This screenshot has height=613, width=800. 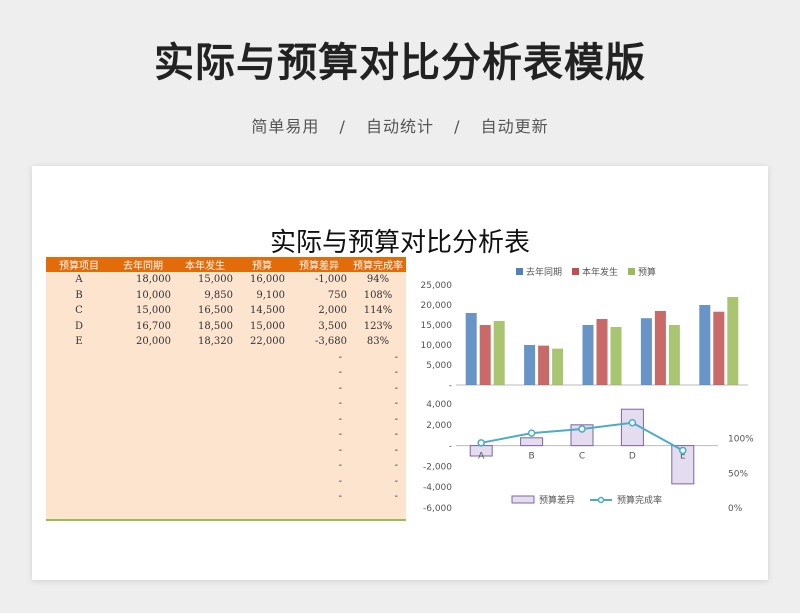 I want to click on cell-completion: 114%, so click(x=378, y=311).